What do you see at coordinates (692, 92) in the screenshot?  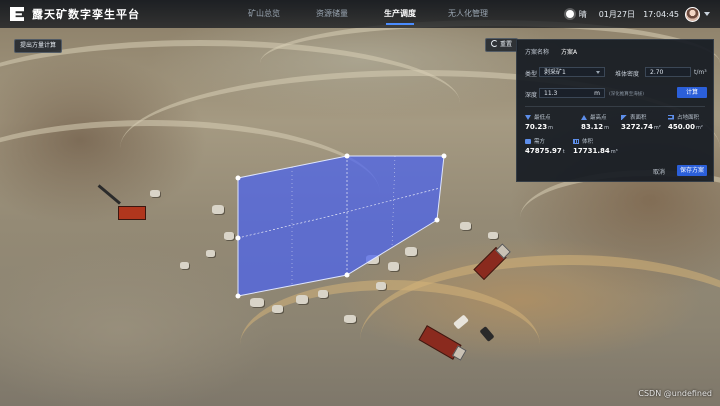 I see `compute-button: 计算` at bounding box center [692, 92].